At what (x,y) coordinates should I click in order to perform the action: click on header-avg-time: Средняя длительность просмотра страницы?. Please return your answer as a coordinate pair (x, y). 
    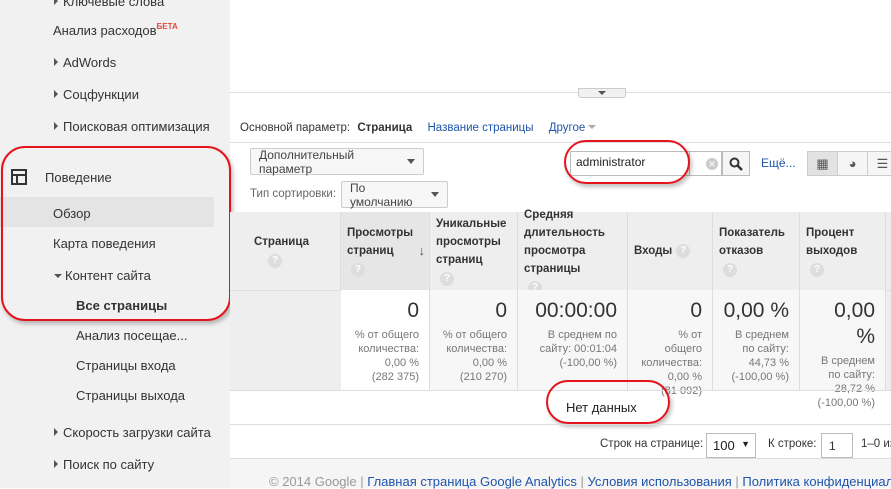
    Looking at the image, I should click on (573, 252).